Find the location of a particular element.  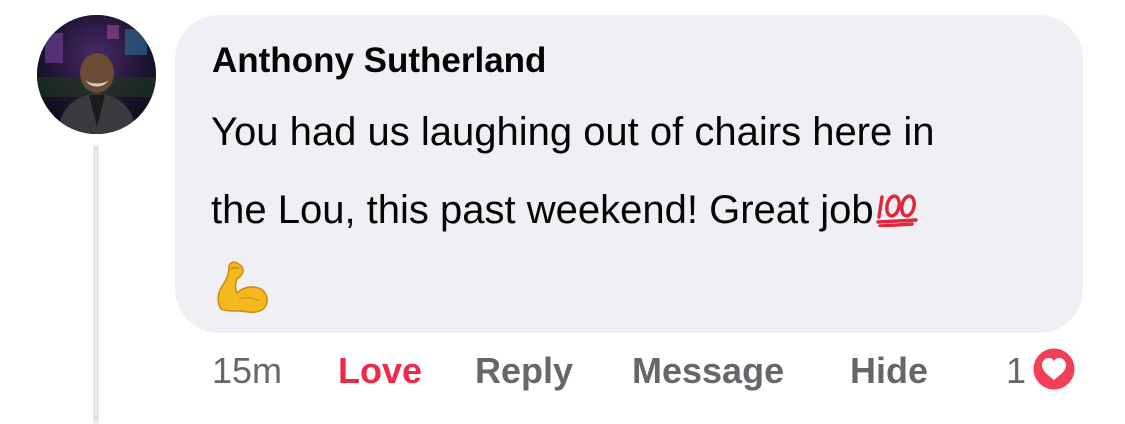

love-reaction-button: Love is located at coordinates (380, 371).